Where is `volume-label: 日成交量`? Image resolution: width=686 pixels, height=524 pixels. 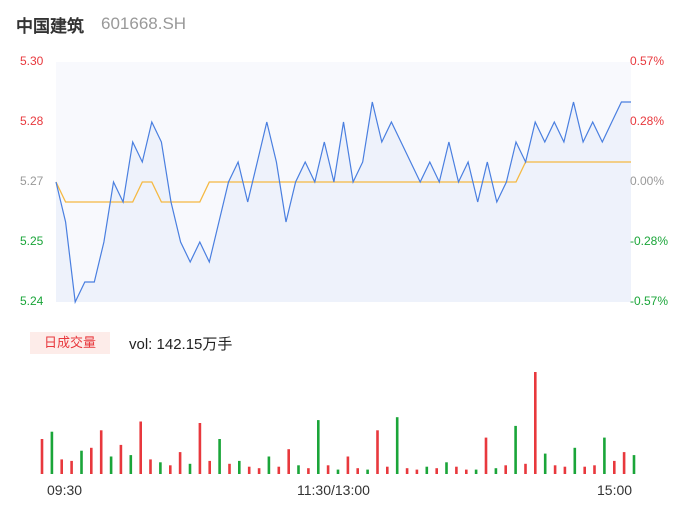
volume-label: 日成交量 is located at coordinates (70, 343).